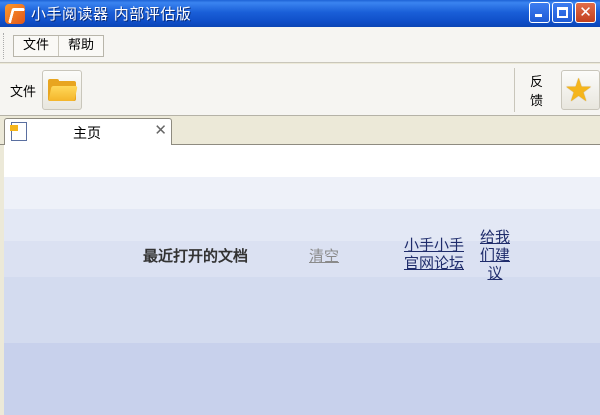 The image size is (600, 415). I want to click on toolbar: 文件 反馈 ★, so click(300, 90).